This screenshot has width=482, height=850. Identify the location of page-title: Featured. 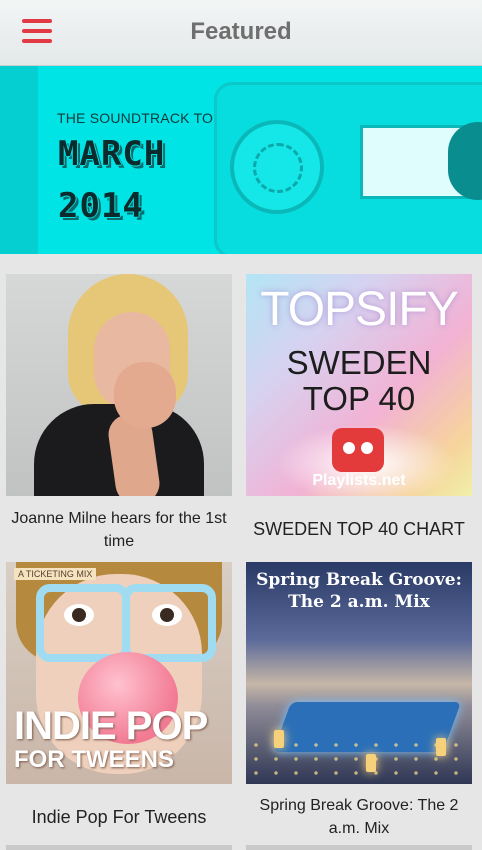
(241, 31).